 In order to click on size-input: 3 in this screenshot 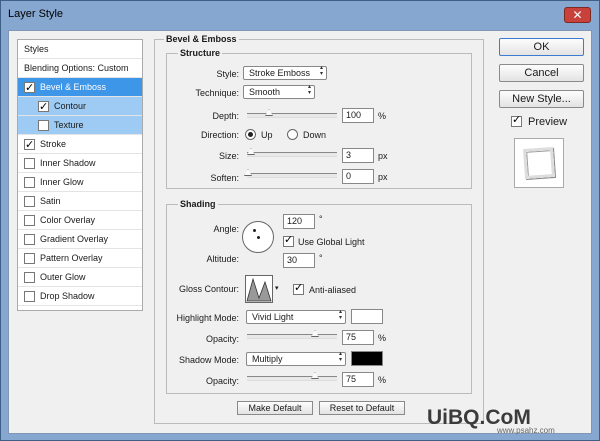, I will do `click(358, 155)`.